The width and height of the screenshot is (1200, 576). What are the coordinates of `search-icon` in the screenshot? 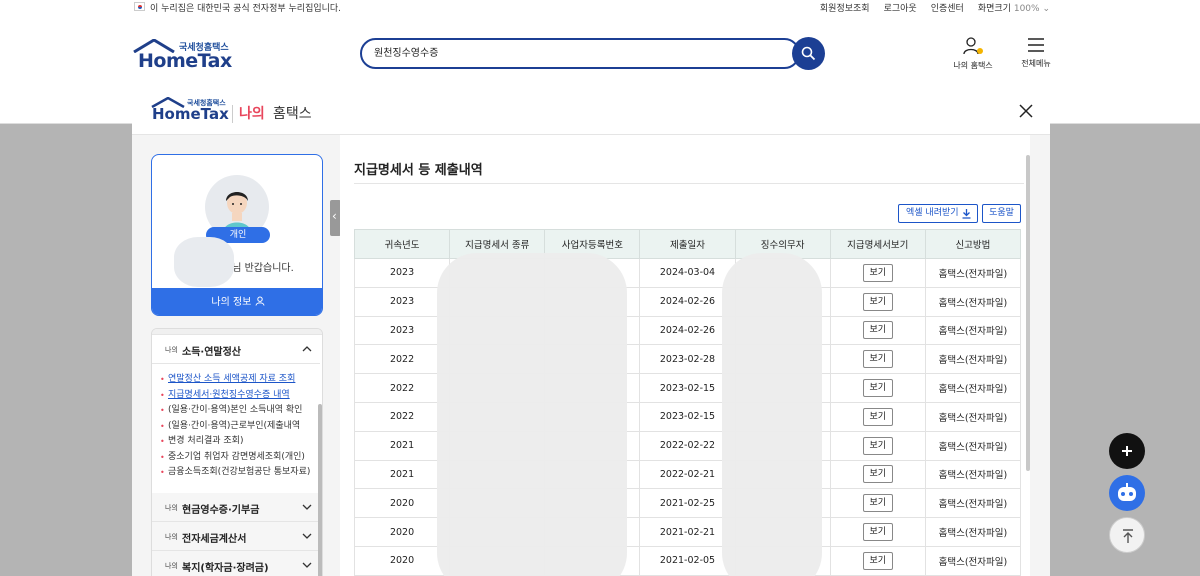 It's located at (808, 53).